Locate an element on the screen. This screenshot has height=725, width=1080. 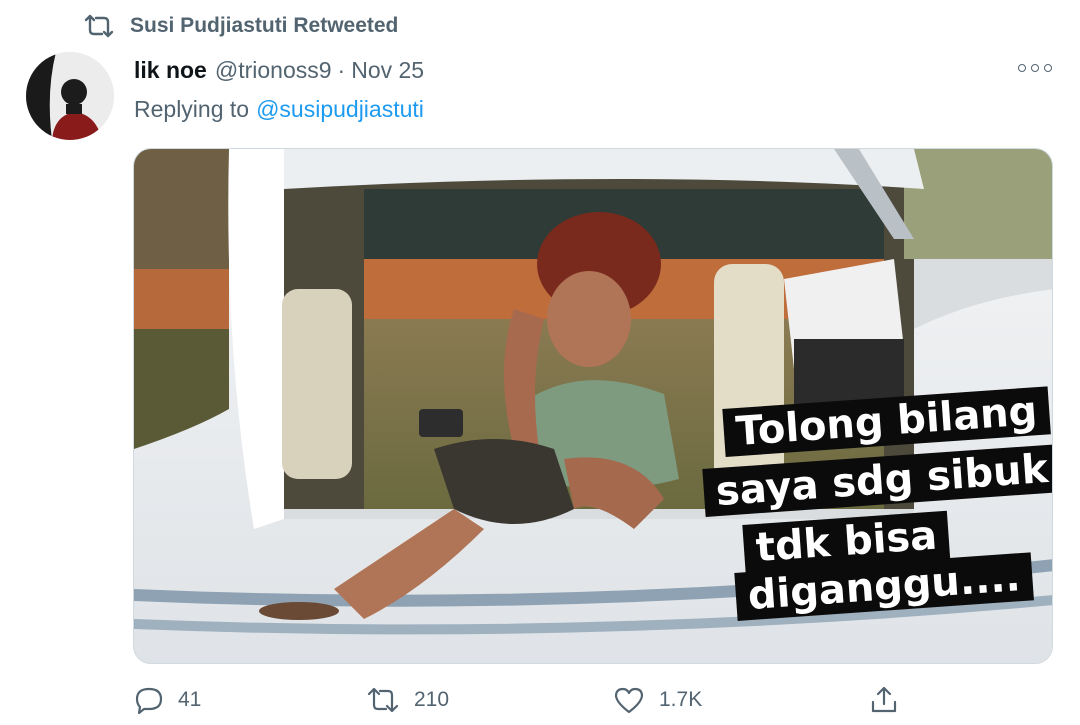
display-name: lik noe is located at coordinates (170, 70).